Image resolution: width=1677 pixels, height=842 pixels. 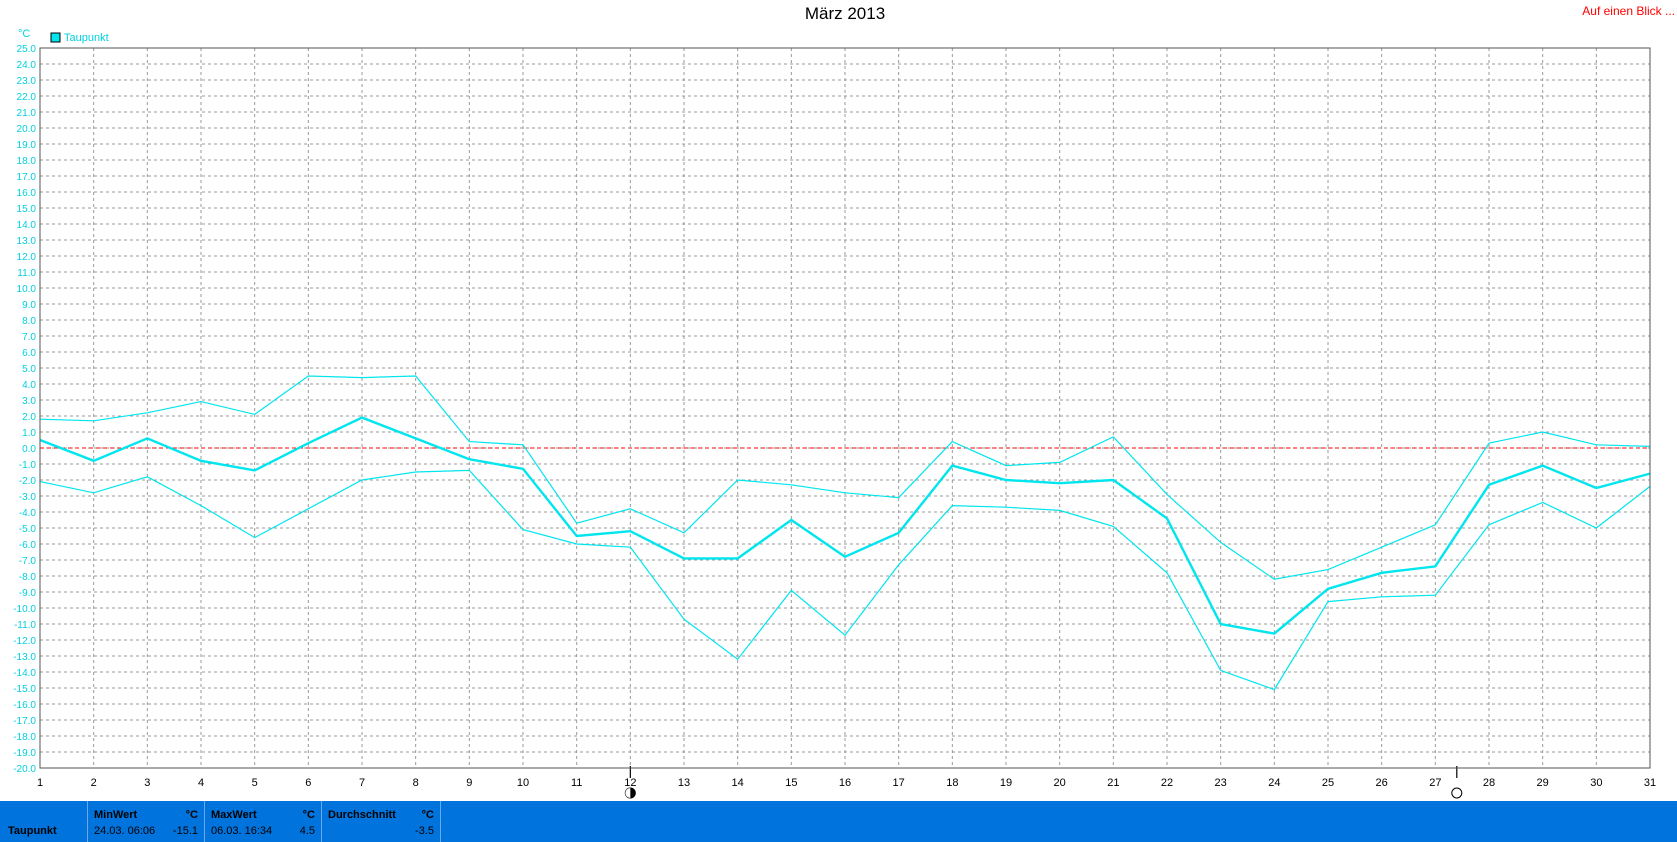 What do you see at coordinates (116, 815) in the screenshot?
I see `stats-min-header: MinWert` at bounding box center [116, 815].